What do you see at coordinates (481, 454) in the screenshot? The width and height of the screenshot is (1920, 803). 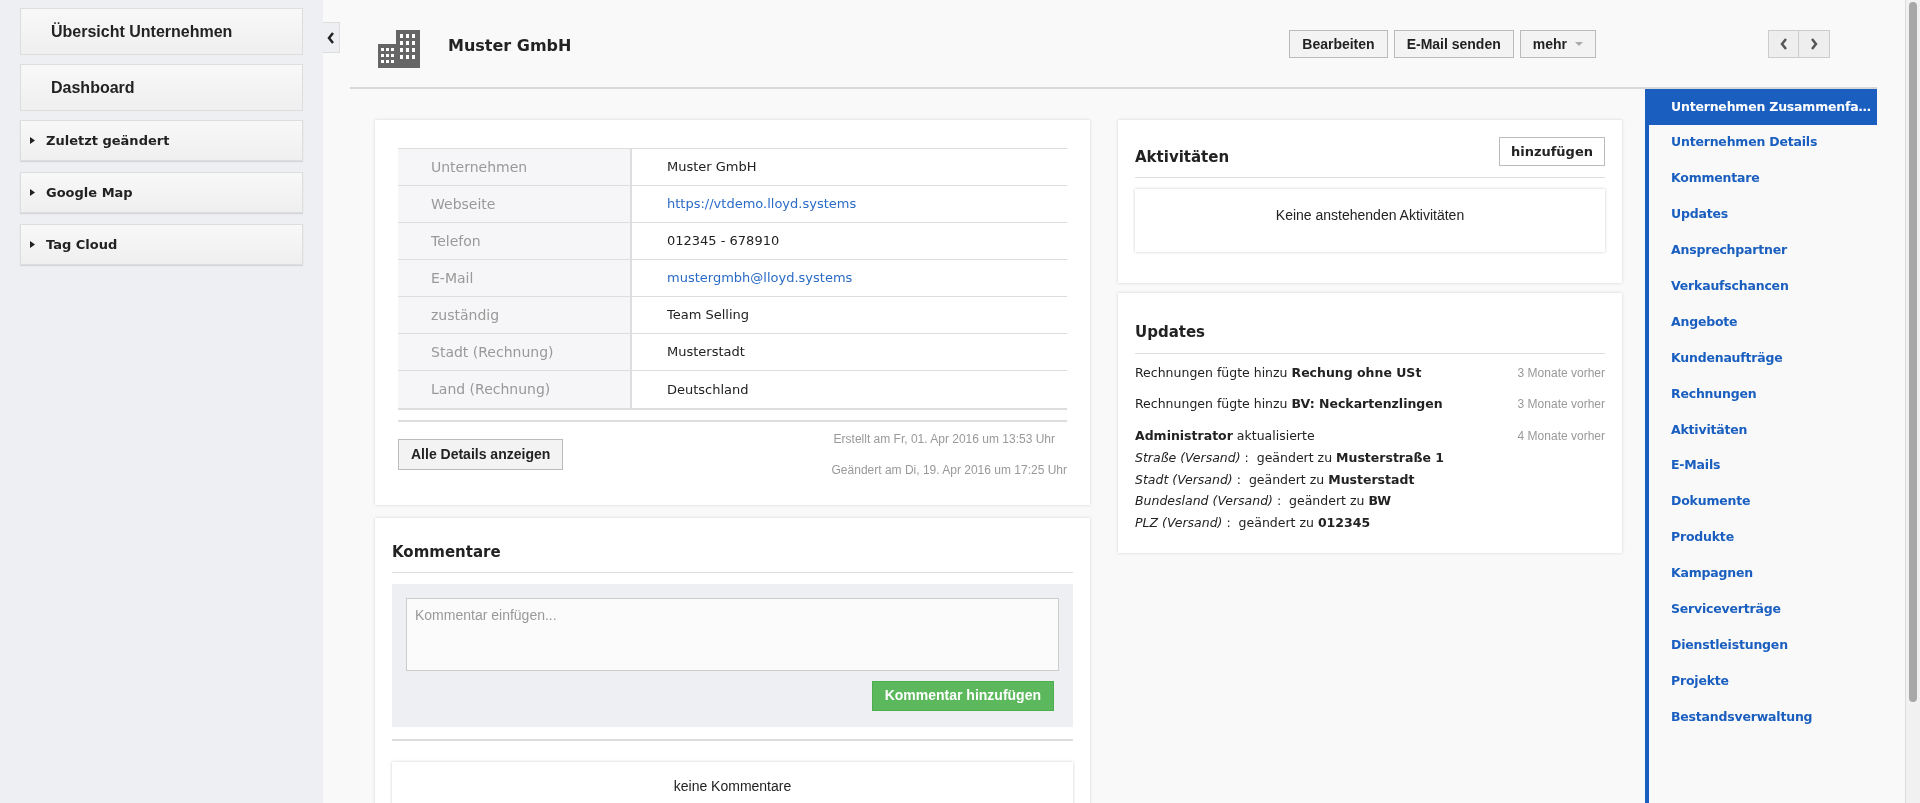 I see `show-all-details-button: Alle Details anzeigen` at bounding box center [481, 454].